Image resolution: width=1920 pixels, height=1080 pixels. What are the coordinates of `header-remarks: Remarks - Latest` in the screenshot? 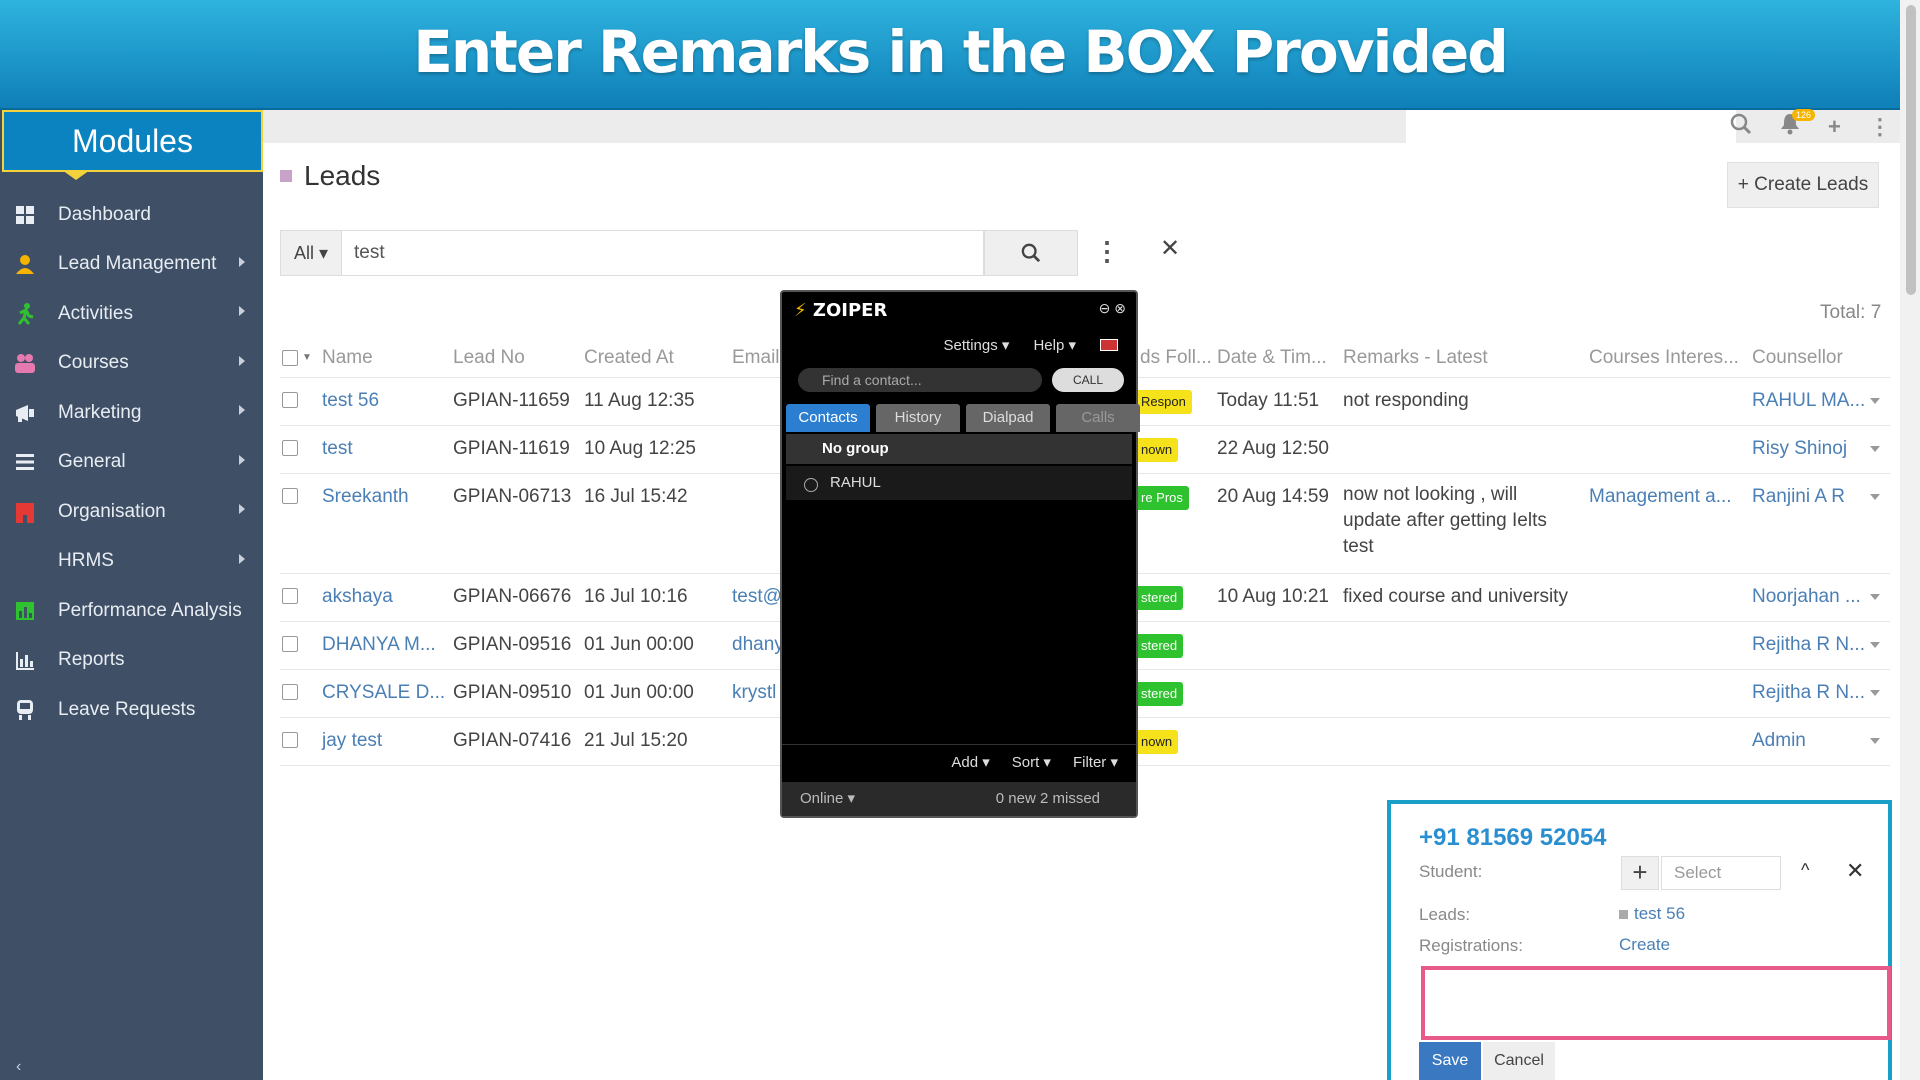 It's located at (1415, 358).